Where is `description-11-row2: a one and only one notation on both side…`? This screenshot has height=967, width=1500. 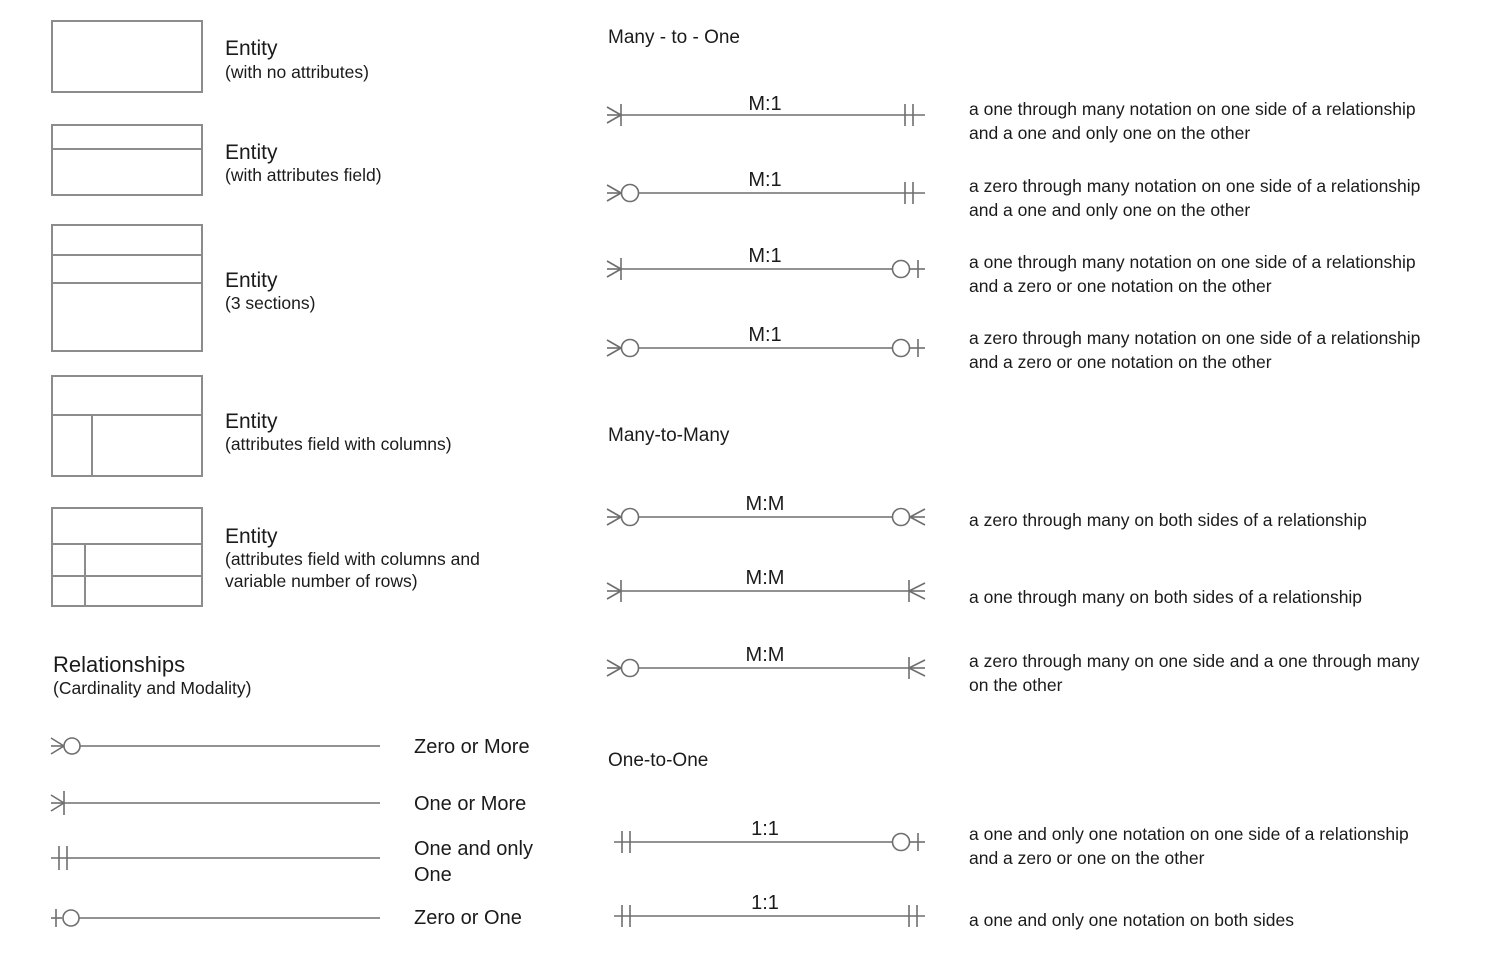 description-11-row2: a one and only one notation on both side… is located at coordinates (1131, 920).